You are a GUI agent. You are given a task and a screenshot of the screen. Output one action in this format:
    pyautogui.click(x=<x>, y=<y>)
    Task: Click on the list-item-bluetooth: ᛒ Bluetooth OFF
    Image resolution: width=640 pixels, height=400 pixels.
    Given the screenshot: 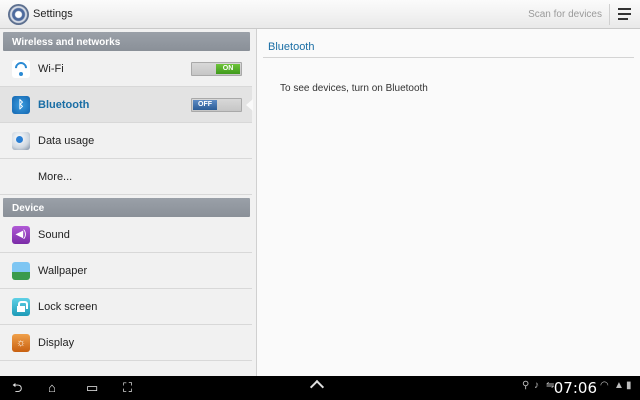 What is the action you would take?
    pyautogui.click(x=126, y=105)
    